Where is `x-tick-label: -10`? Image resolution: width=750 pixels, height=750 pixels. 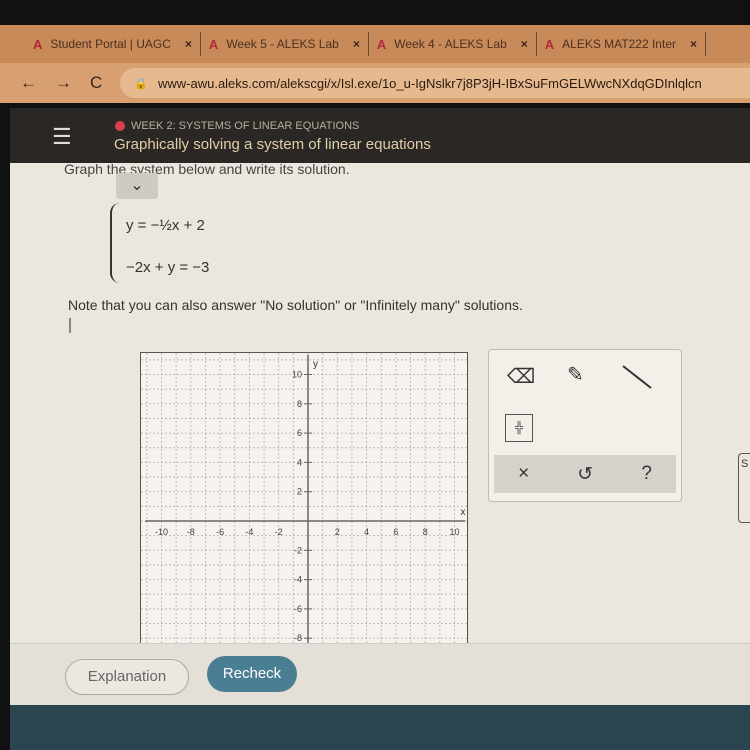
x-tick-label: -10 is located at coordinates (161, 532).